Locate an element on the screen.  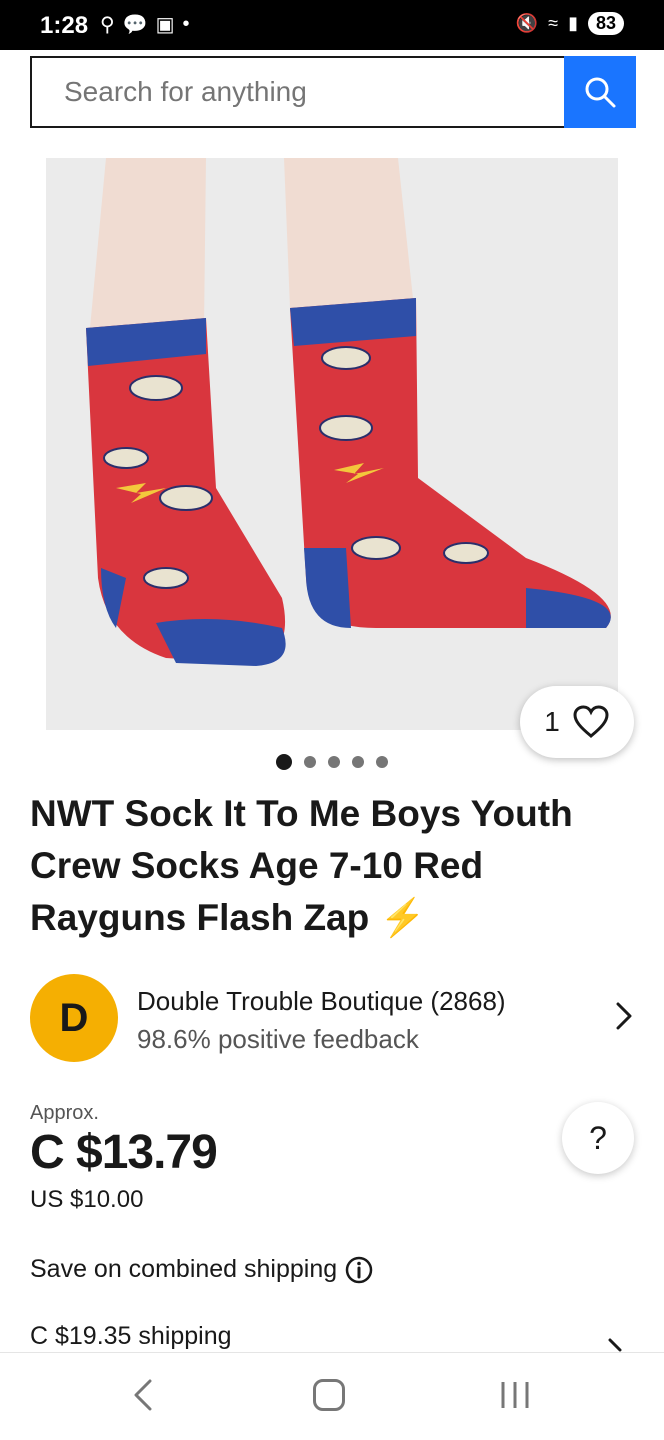
watch-button: 1 is located at coordinates (577, 722).